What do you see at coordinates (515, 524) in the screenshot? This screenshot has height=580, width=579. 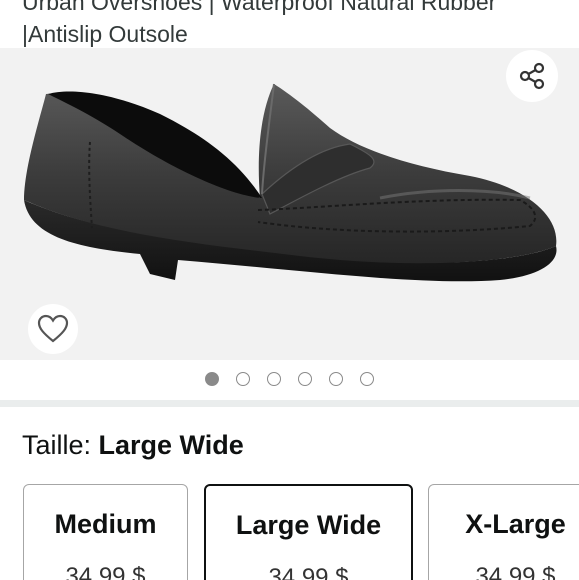 I see `size-option-name: X-Large` at bounding box center [515, 524].